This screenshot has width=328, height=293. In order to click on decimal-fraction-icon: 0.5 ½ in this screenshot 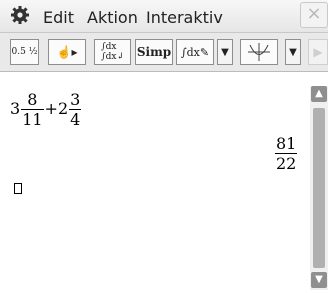, I will do `click(24, 51)`.